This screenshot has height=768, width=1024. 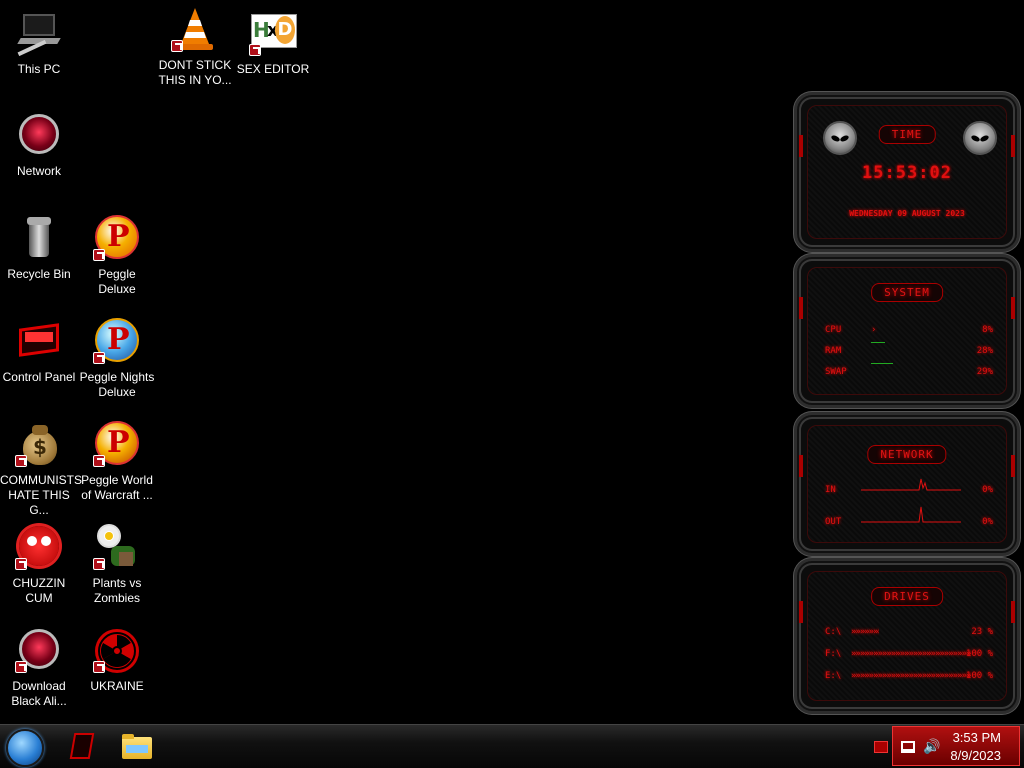 What do you see at coordinates (975, 755) in the screenshot?
I see `tray-clock-date: 8/9/2023` at bounding box center [975, 755].